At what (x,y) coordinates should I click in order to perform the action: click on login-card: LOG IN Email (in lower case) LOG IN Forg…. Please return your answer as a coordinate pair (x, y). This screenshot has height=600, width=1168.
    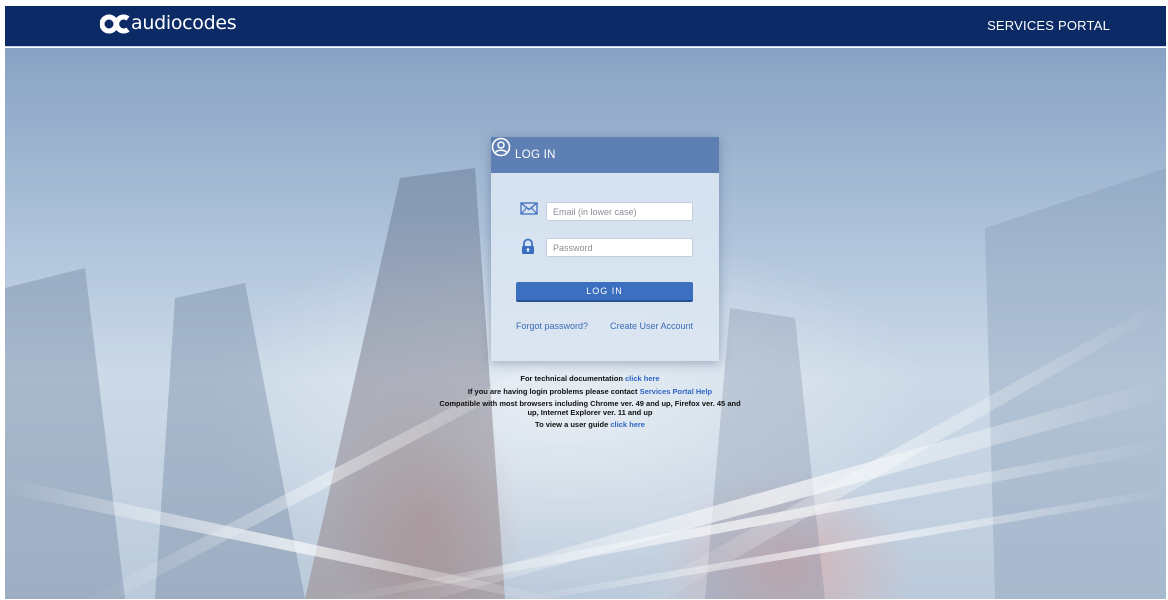
    Looking at the image, I should click on (605, 249).